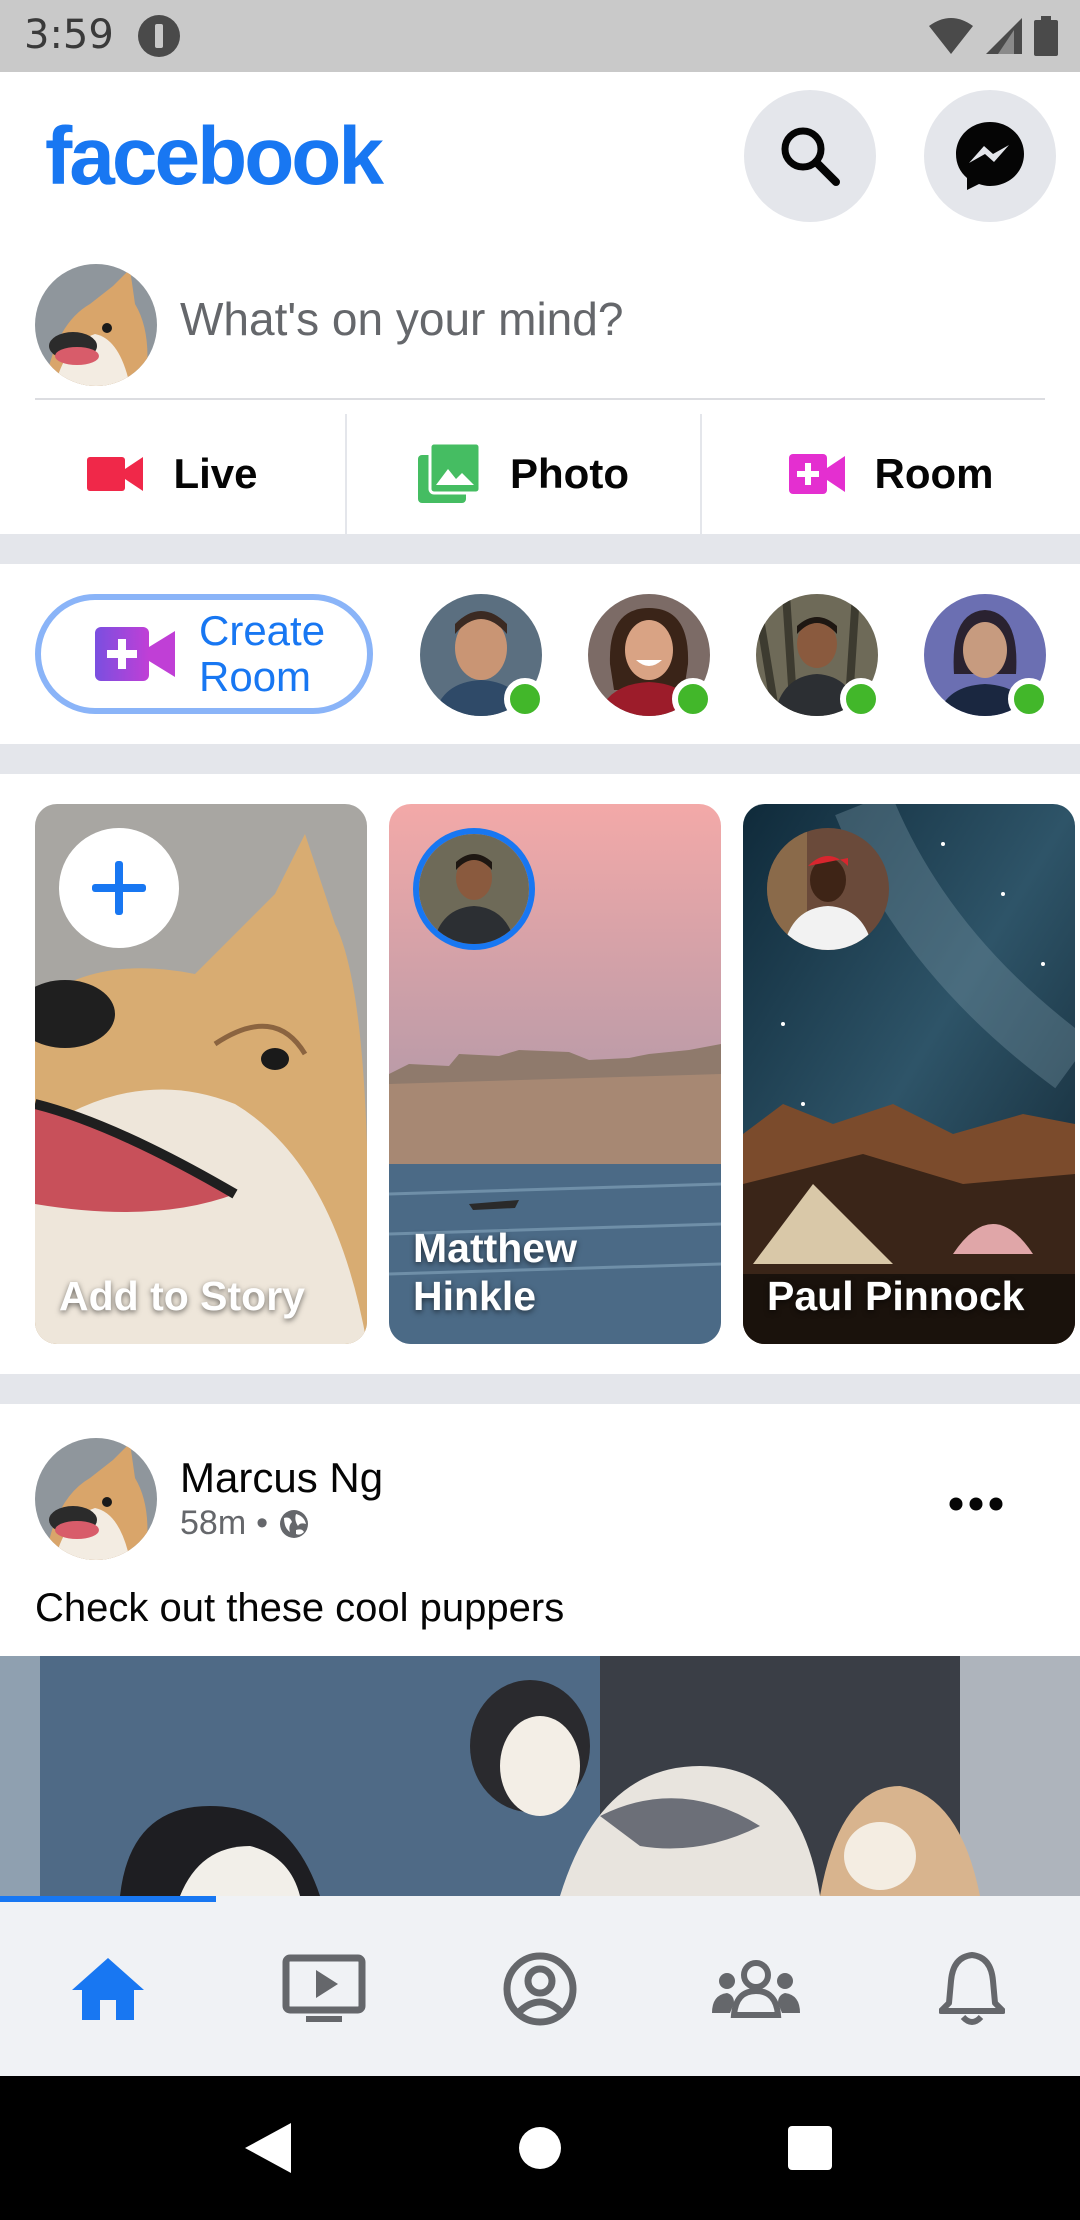  I want to click on post-more-button, so click(976, 1504).